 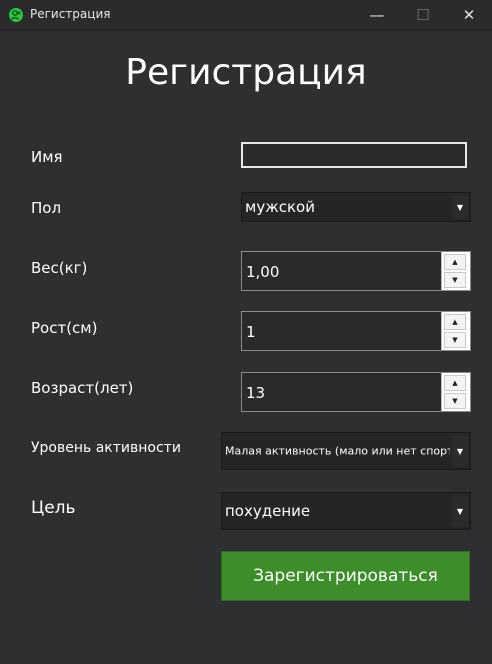 I want to click on height-increment-button: ▲, so click(x=455, y=322).